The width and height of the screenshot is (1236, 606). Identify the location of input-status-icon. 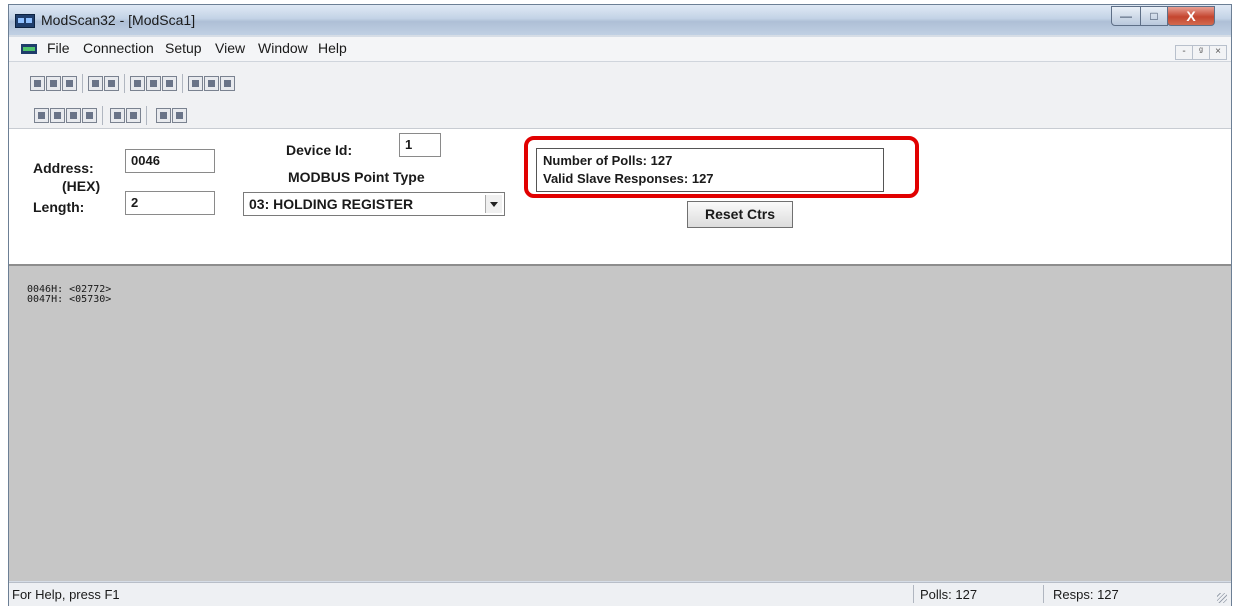
(57, 115).